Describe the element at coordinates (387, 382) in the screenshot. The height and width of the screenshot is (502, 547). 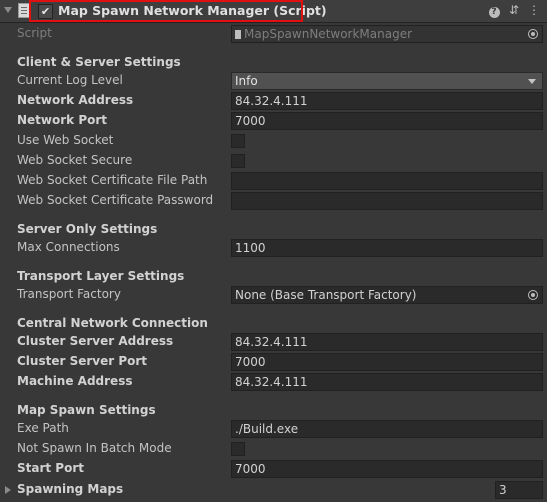
I see `machine-address-field: 84.32.4.111` at that location.